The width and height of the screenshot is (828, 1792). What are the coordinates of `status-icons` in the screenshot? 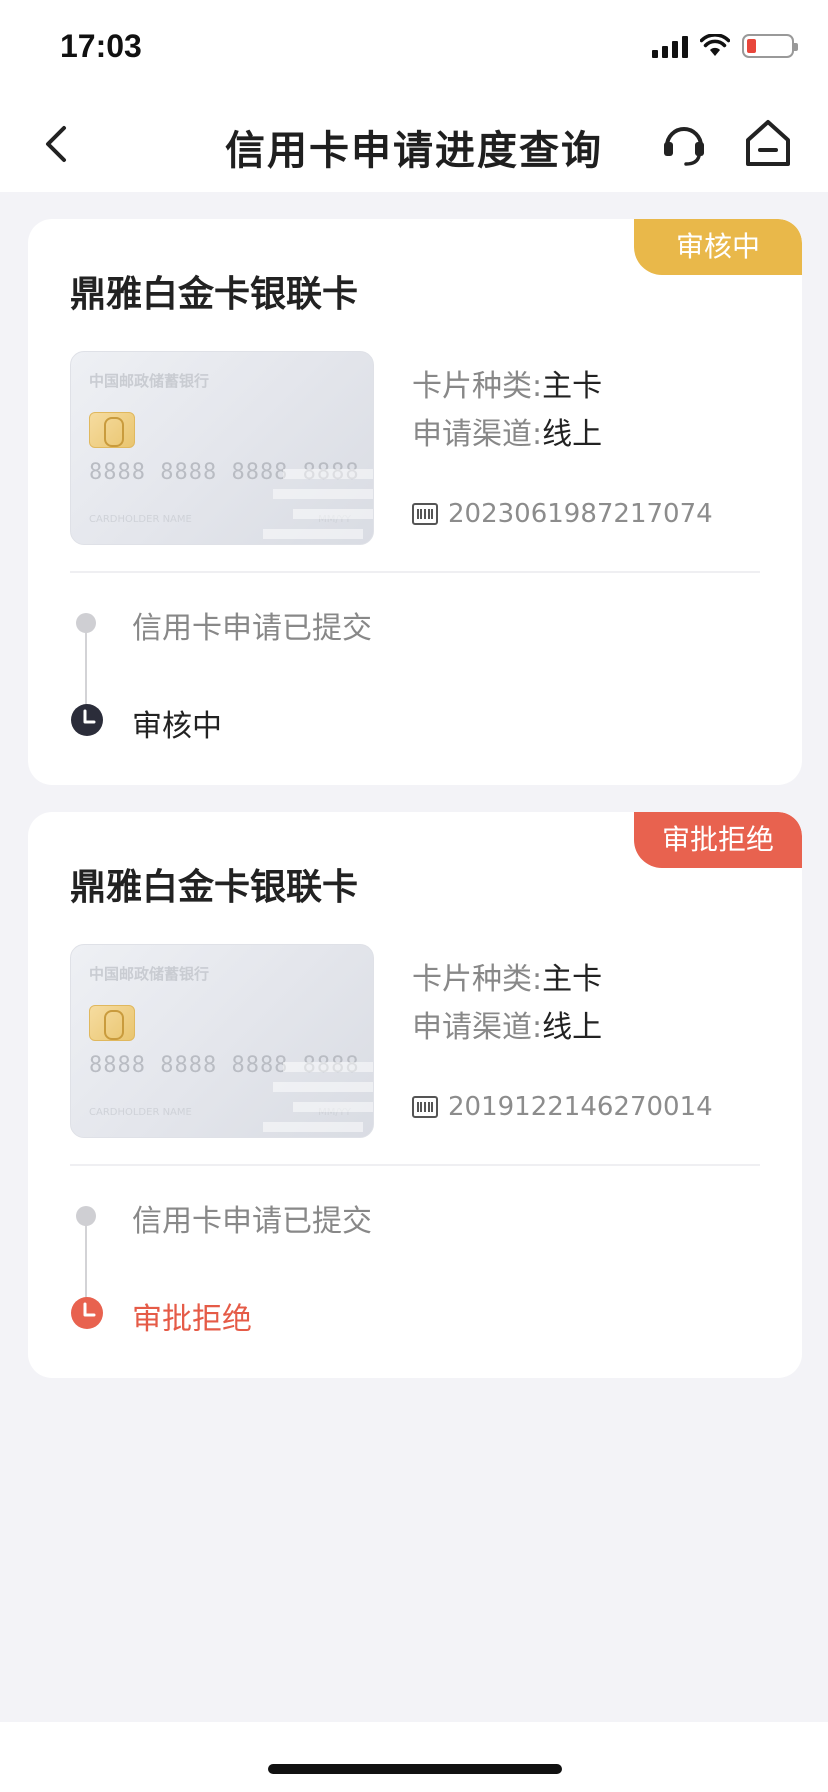 It's located at (725, 46).